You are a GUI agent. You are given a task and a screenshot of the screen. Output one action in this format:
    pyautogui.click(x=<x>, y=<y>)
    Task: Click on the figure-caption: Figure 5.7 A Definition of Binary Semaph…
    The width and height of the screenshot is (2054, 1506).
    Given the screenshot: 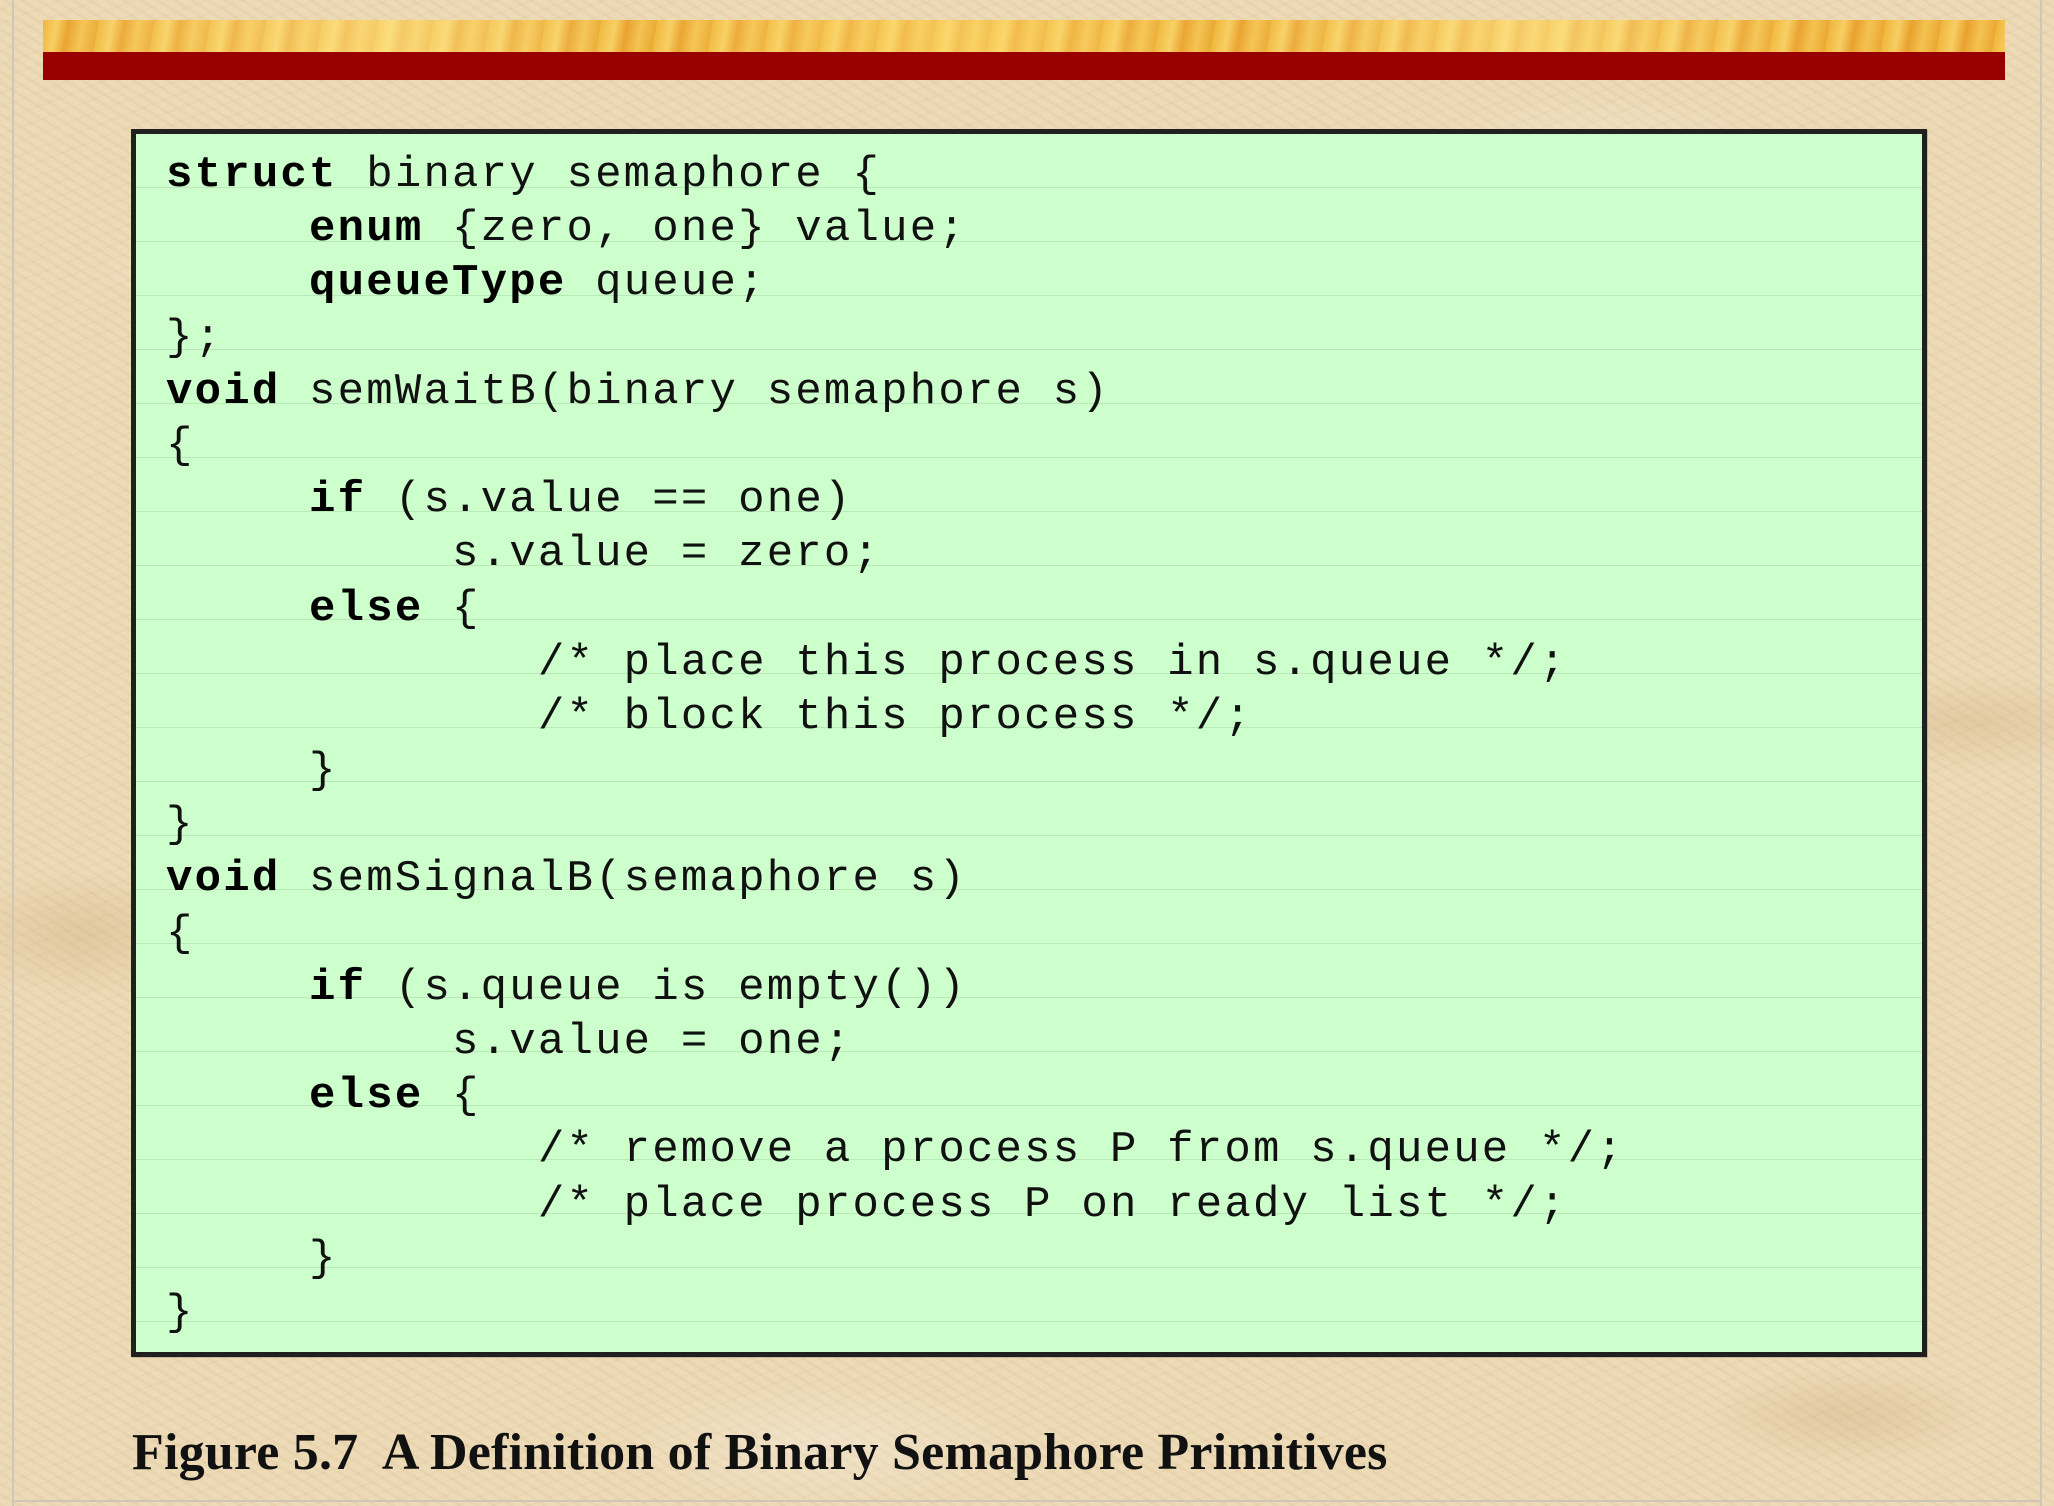 What is the action you would take?
    pyautogui.click(x=760, y=1452)
    